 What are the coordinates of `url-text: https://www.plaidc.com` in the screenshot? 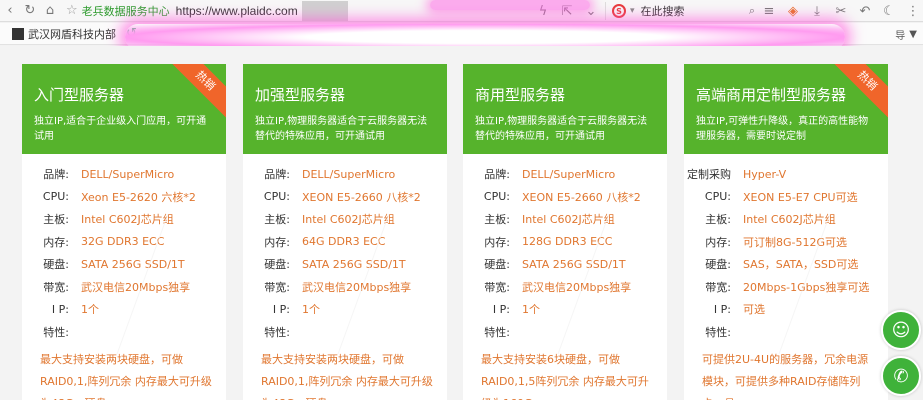 It's located at (237, 11).